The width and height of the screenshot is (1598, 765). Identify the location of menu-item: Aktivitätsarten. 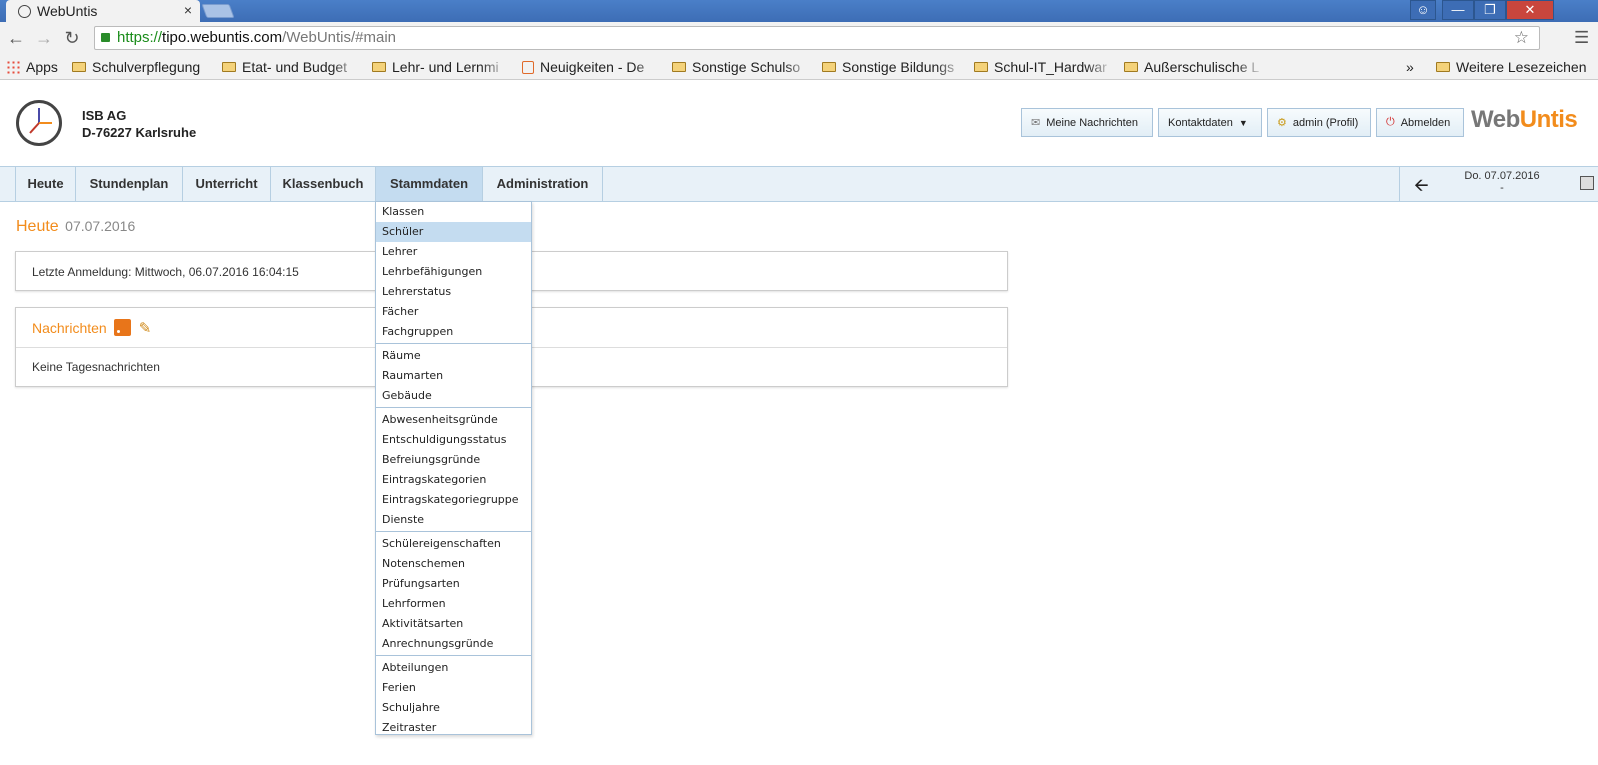
(453, 624).